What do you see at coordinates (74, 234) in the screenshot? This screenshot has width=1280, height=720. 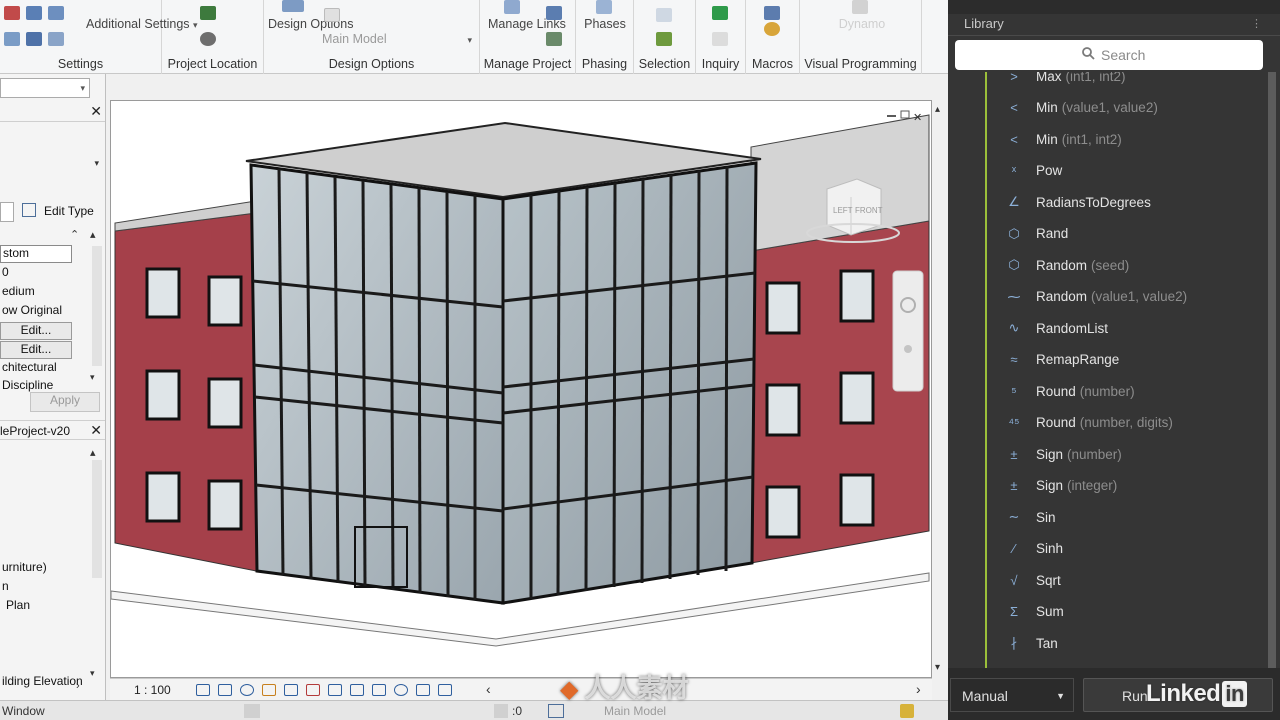 I see `collapse-icon: ⌃` at bounding box center [74, 234].